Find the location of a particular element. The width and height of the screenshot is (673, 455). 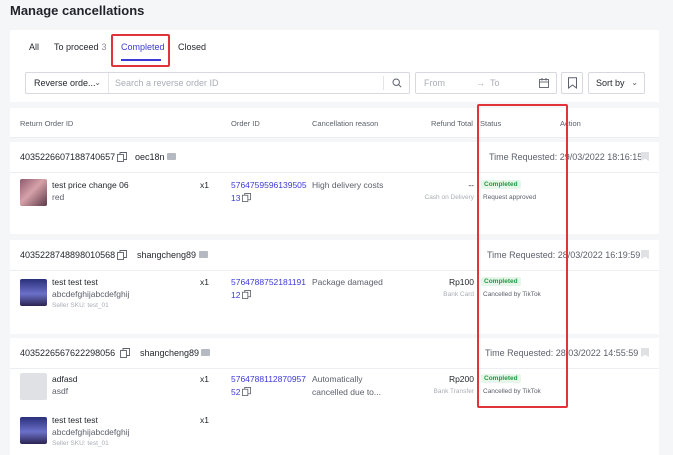

order-id-link: 576478875218119112 is located at coordinates (269, 289).